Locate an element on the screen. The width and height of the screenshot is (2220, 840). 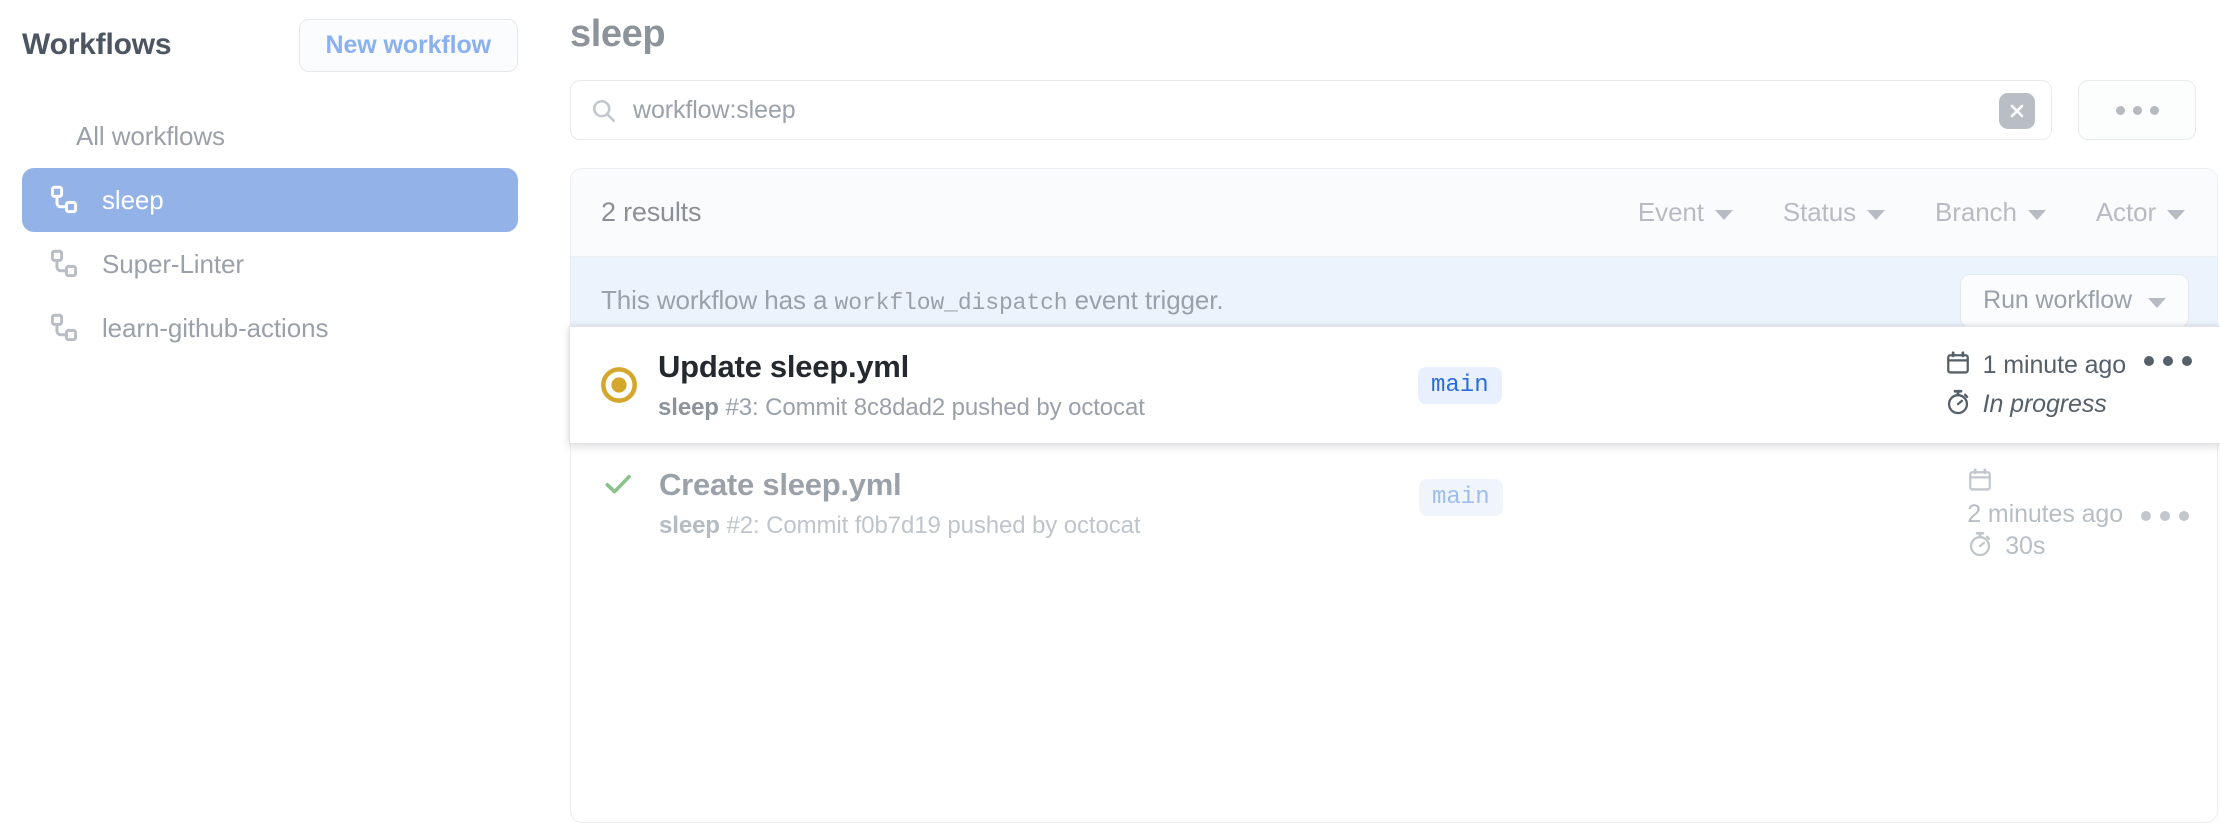
run-time-text: 2 minutes ago is located at coordinates (2045, 514).